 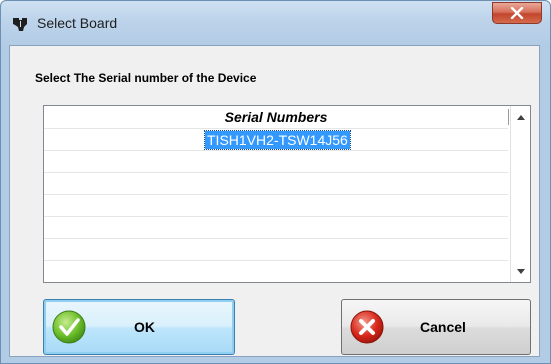 I want to click on check-icon, so click(x=69, y=327).